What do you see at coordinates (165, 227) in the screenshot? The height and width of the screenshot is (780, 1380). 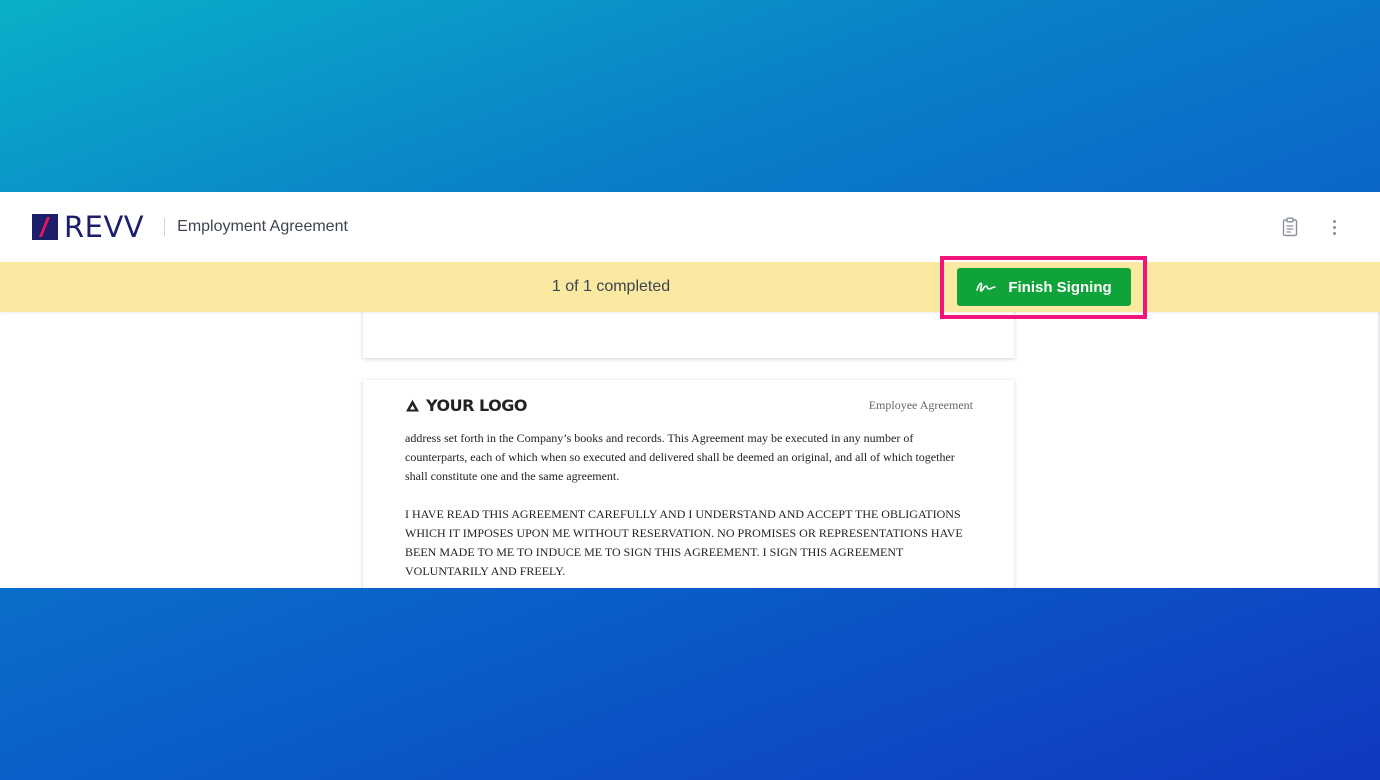 I see `title-divider` at bounding box center [165, 227].